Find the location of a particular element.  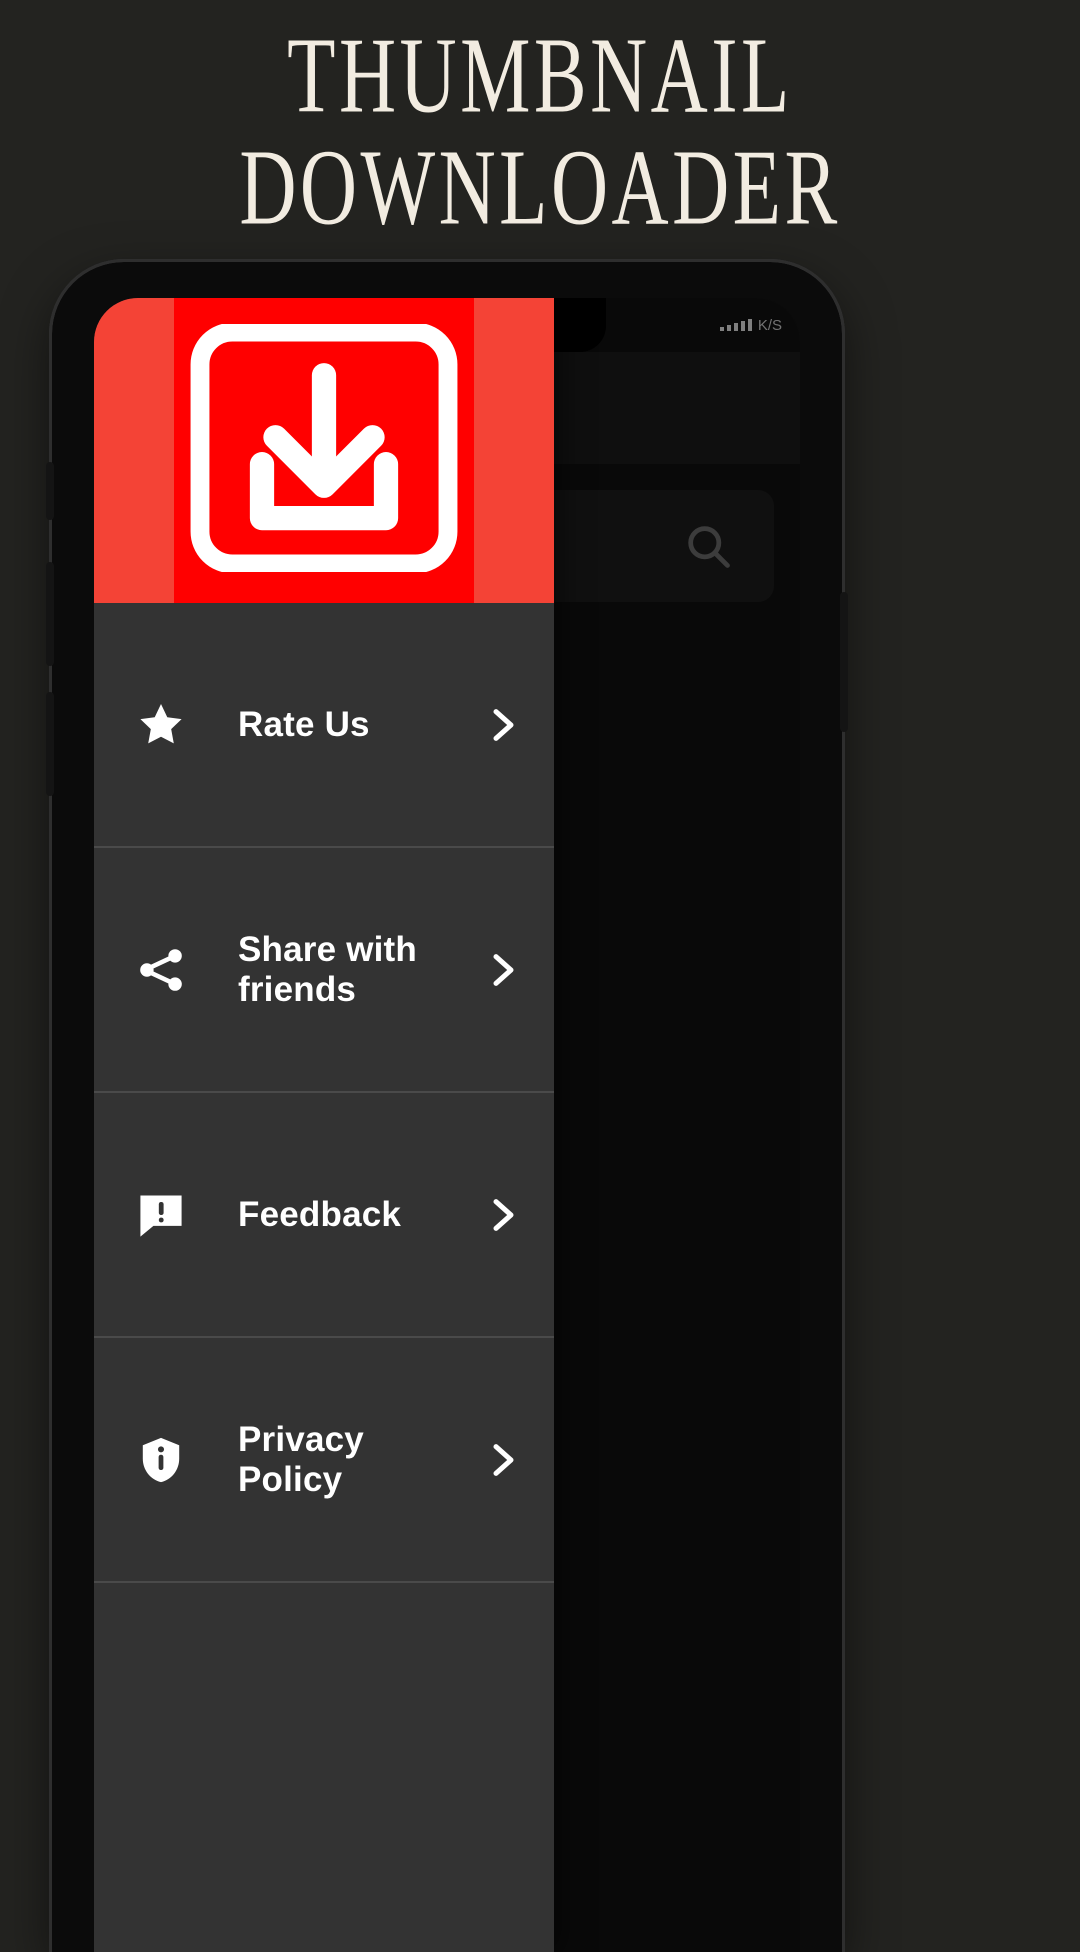

drawer-item-label: Share with friends is located at coordinates (327, 969).